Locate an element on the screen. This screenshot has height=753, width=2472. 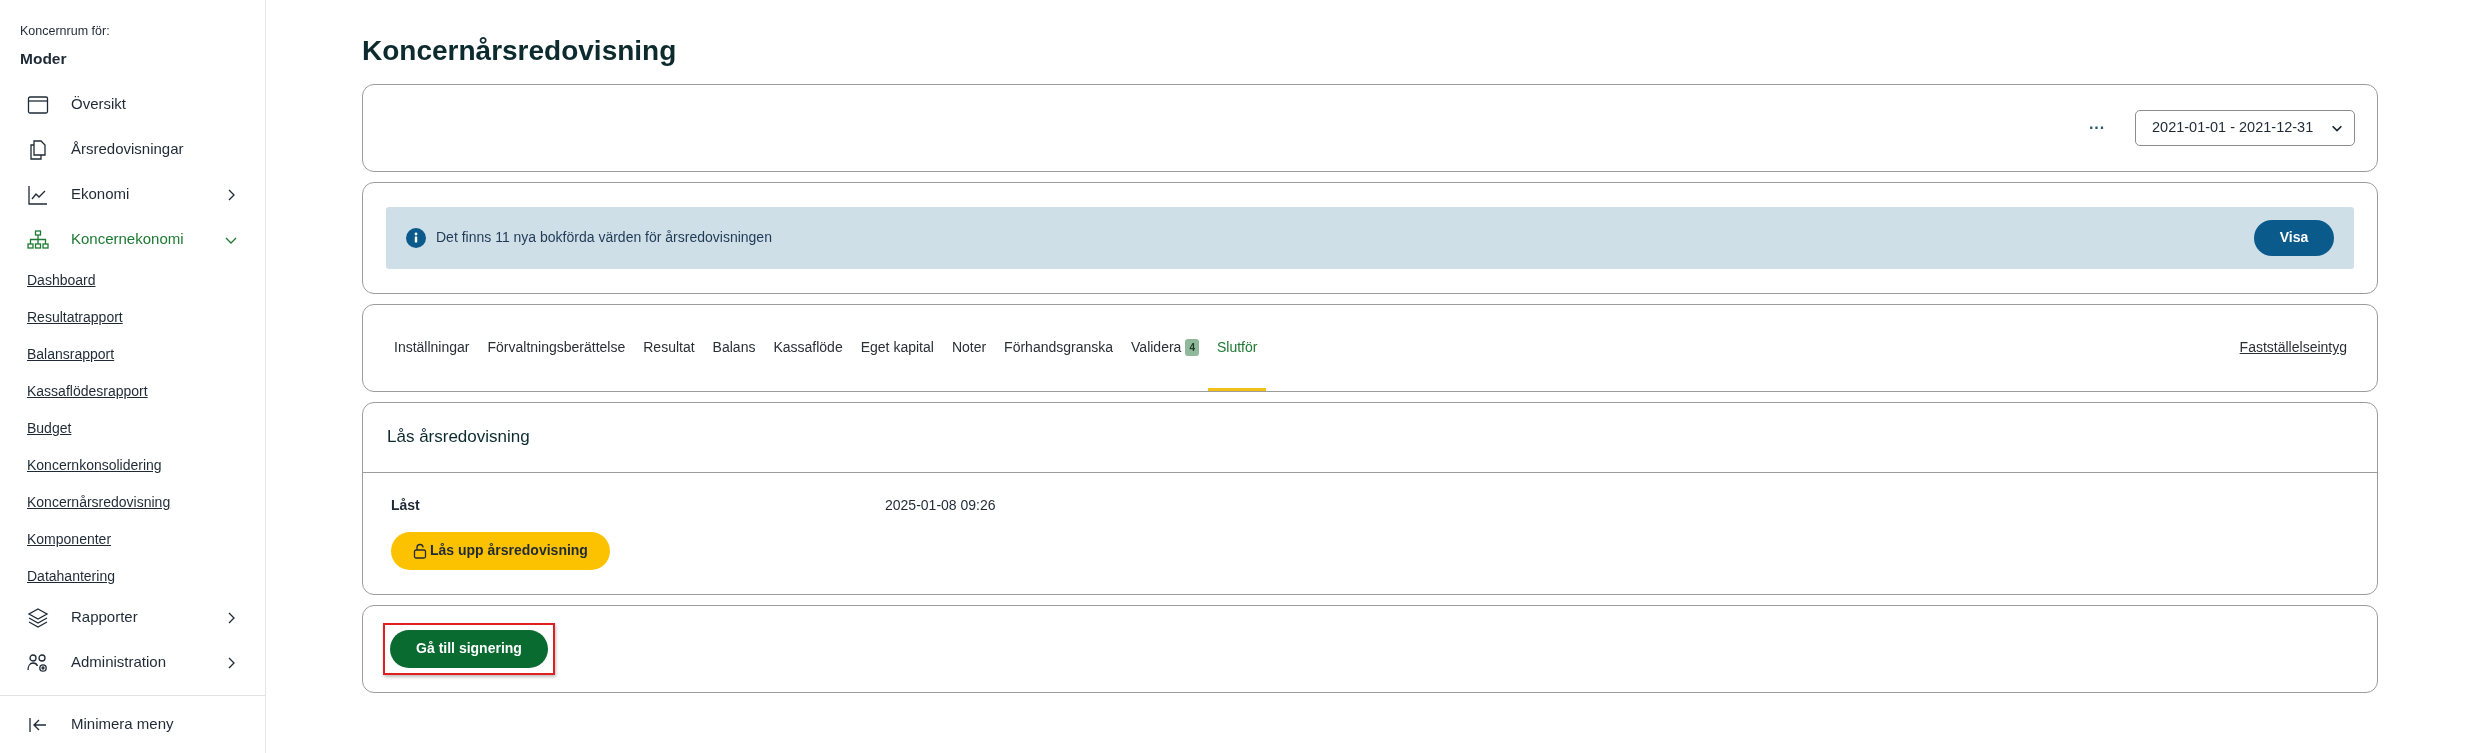
tab: Slutför is located at coordinates (1237, 349).